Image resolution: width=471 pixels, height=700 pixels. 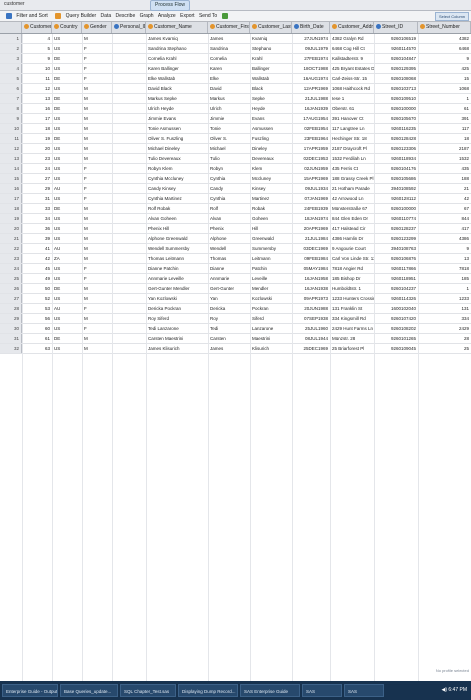 I want to click on row-number: 31, so click(x=11, y=338).